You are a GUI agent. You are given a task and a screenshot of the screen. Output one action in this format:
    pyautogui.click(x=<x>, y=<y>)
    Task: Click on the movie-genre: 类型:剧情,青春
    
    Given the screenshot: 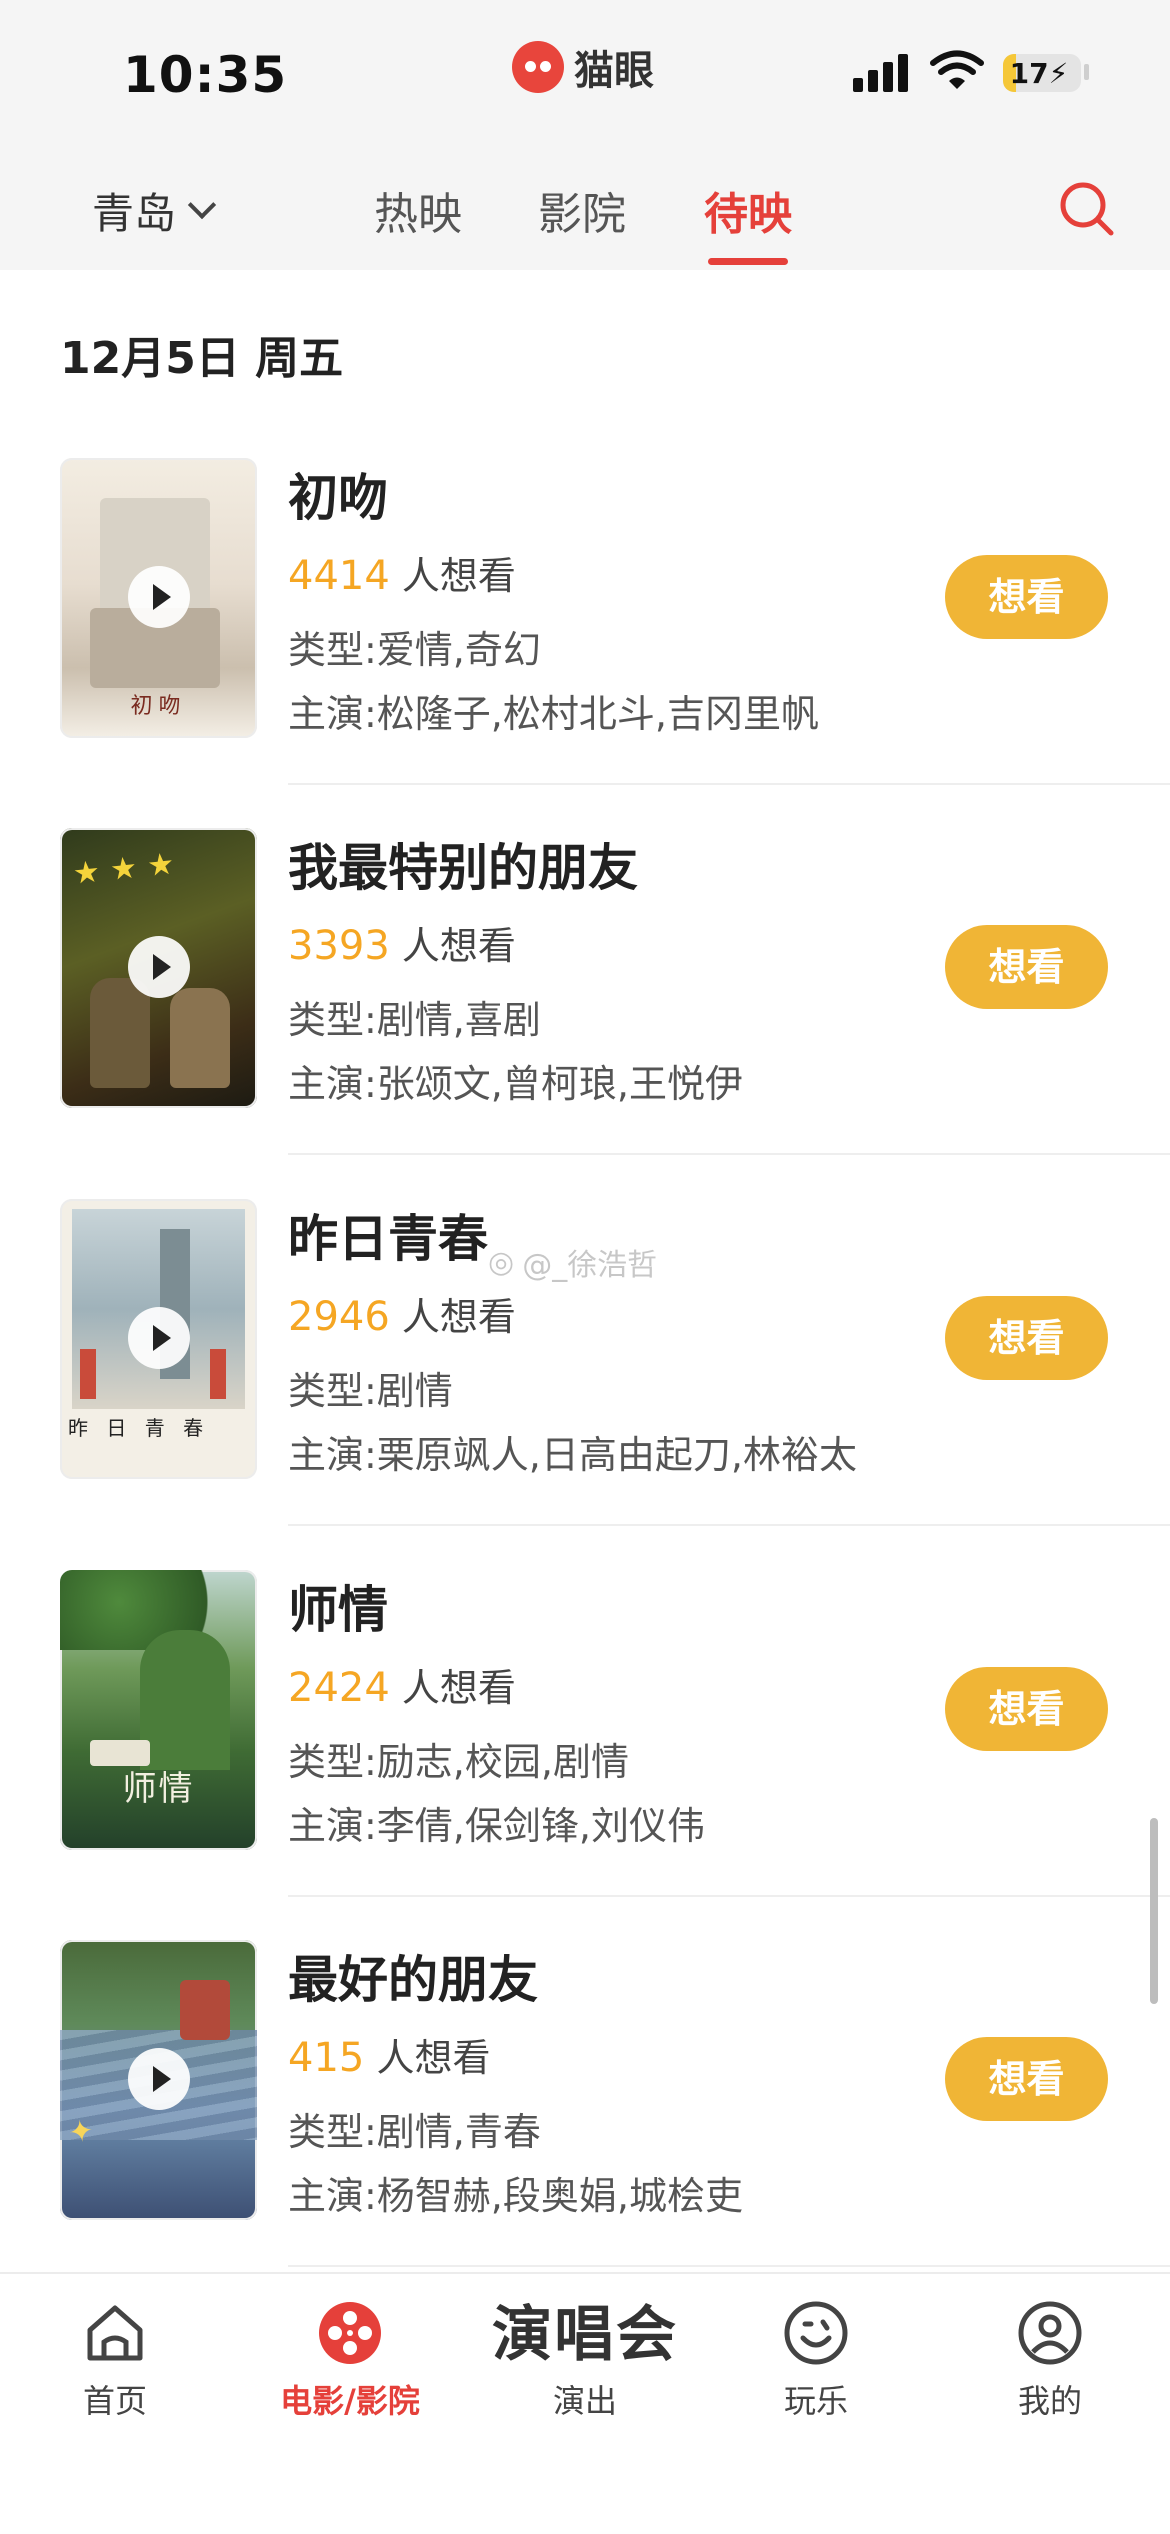 What is the action you would take?
    pyautogui.click(x=414, y=2132)
    